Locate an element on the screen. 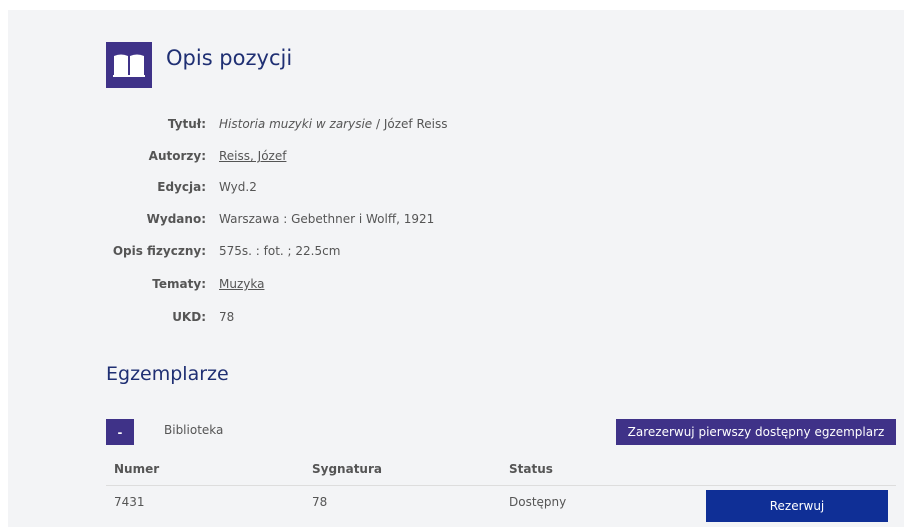  copies-title: Egzemplarze is located at coordinates (167, 374).